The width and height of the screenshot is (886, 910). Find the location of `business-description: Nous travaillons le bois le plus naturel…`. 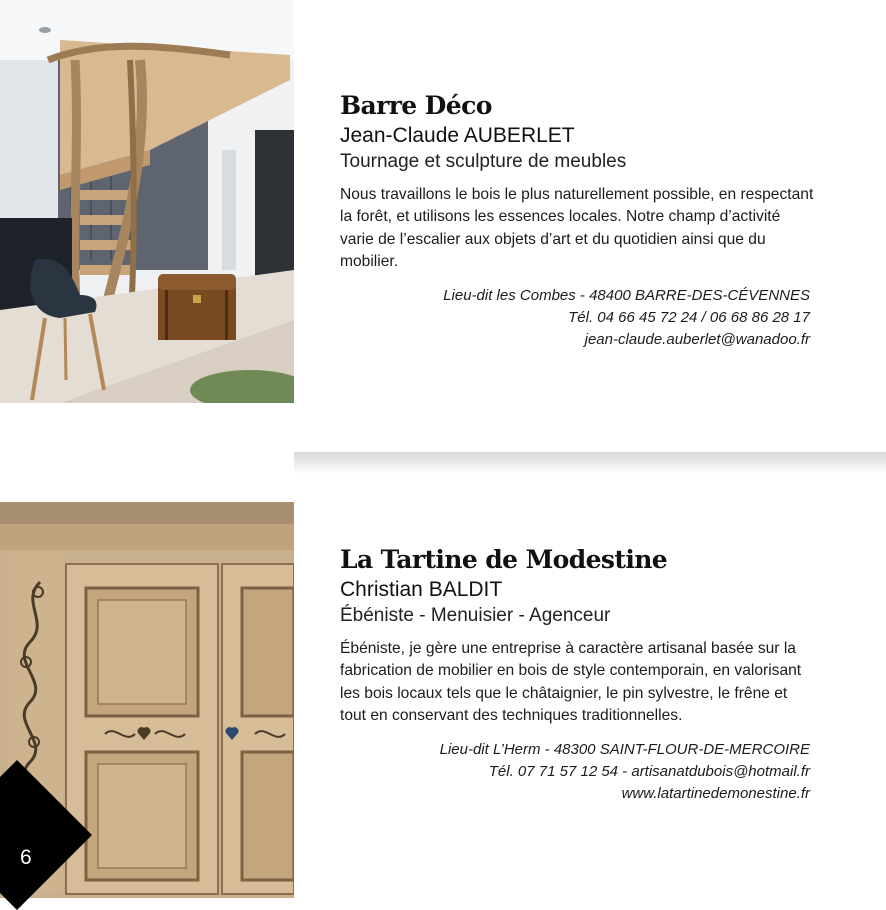

business-description: Nous travaillons le bois le plus naturel… is located at coordinates (577, 228).